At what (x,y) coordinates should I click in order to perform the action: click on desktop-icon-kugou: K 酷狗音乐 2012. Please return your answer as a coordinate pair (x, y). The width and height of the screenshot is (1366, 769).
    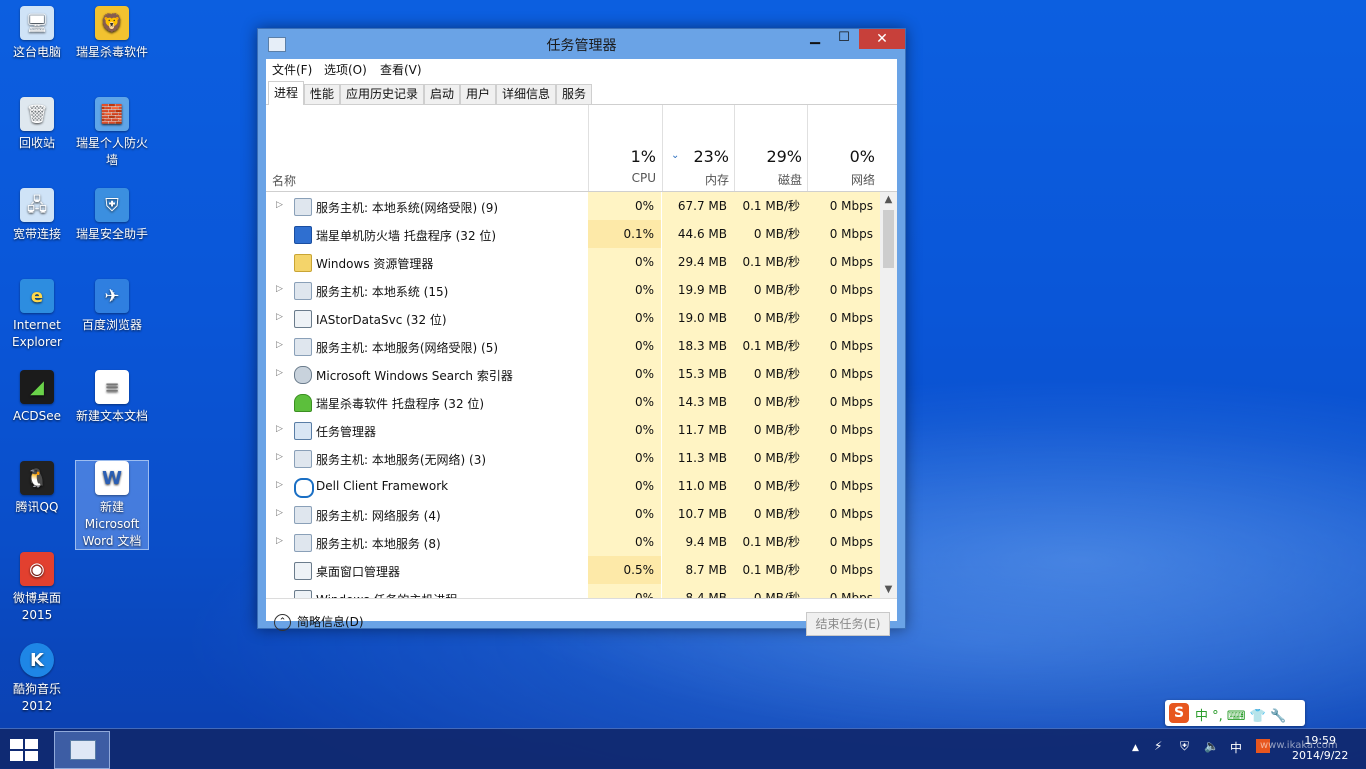
    Looking at the image, I should click on (37, 679).